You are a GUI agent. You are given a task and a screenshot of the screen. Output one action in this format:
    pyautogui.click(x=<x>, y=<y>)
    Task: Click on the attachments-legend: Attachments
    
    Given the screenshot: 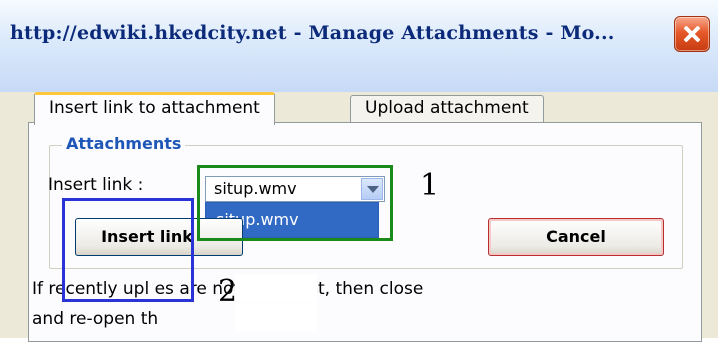 What is the action you would take?
    pyautogui.click(x=124, y=143)
    